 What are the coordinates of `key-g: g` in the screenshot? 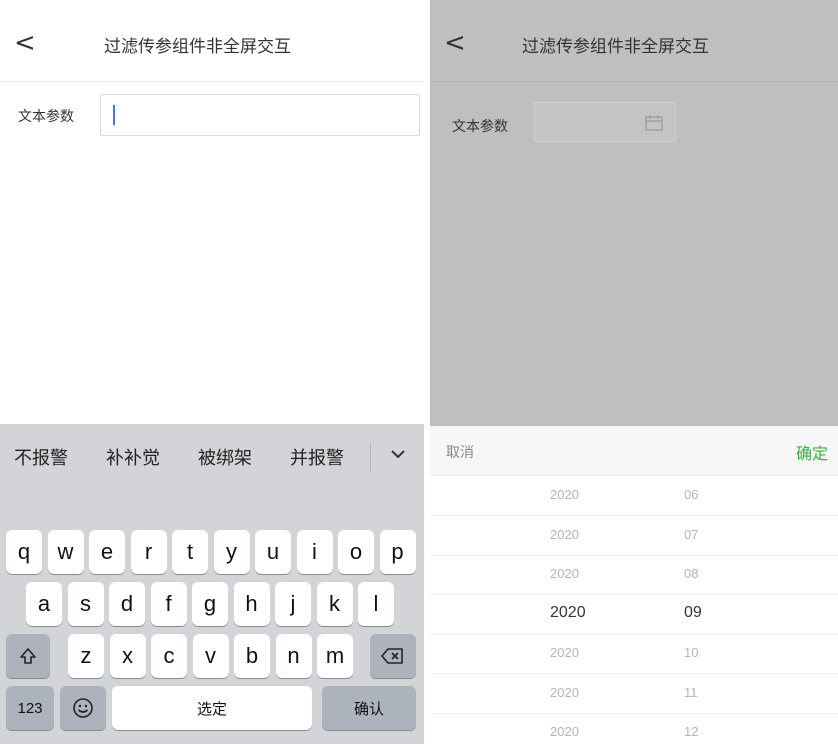 It's located at (210, 604).